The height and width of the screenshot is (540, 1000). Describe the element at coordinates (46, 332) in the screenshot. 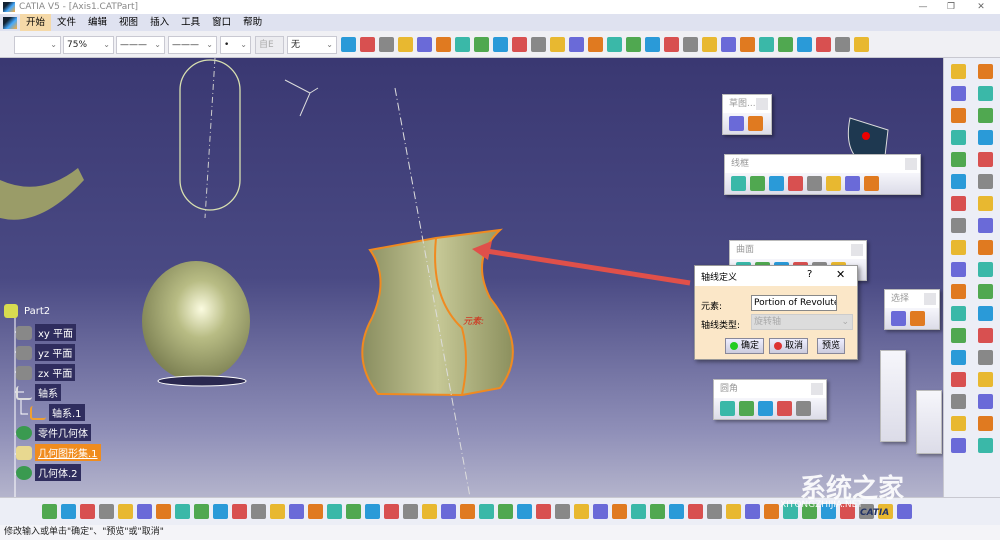

I see `tree-item-xy-plane: xy 平面` at that location.